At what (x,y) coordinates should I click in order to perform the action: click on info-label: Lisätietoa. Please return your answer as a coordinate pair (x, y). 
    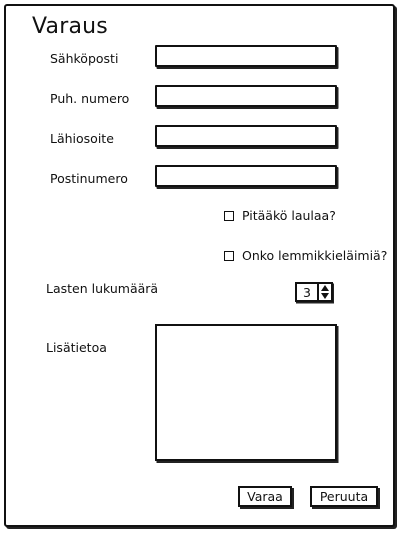
    Looking at the image, I should click on (76, 347).